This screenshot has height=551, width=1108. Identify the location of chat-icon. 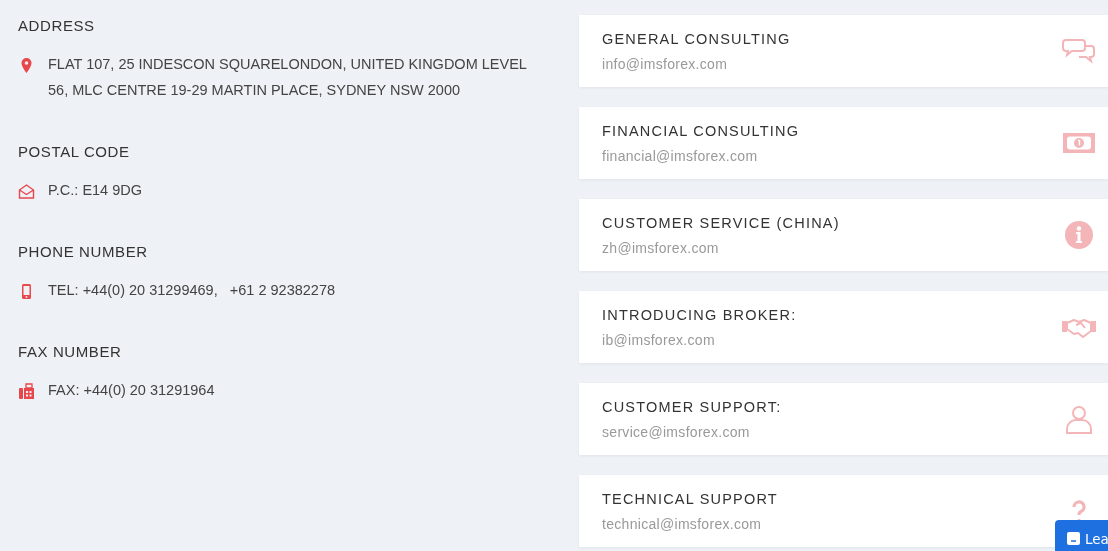
(1079, 51).